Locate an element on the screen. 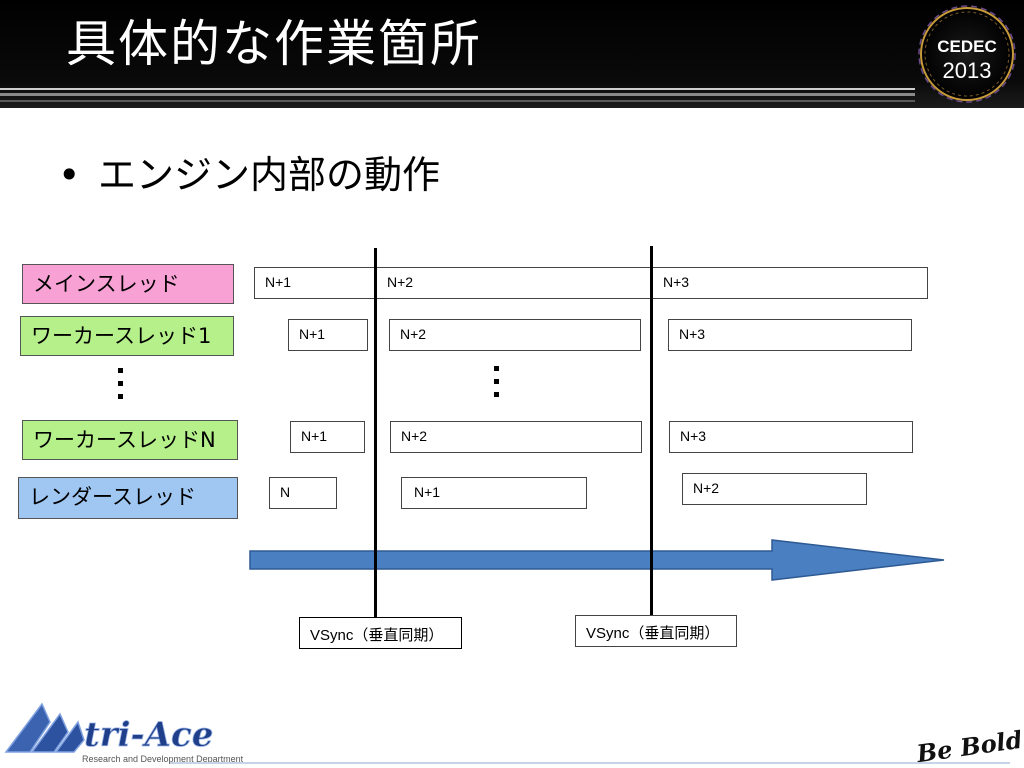  cedec-logo: CEDEC 2013 is located at coordinates (967, 54).